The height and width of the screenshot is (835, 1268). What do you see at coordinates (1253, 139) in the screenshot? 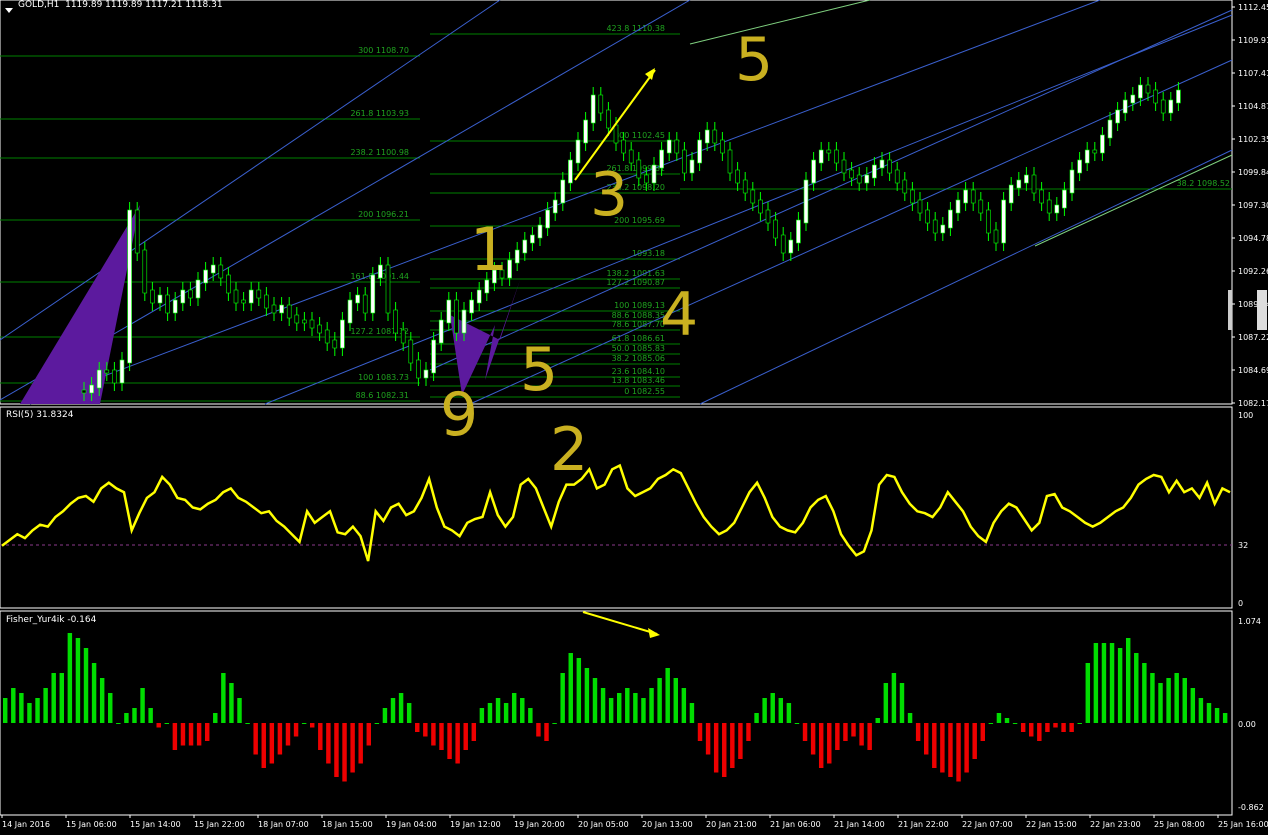
I see `price-axis-label: 1102.35` at bounding box center [1253, 139].